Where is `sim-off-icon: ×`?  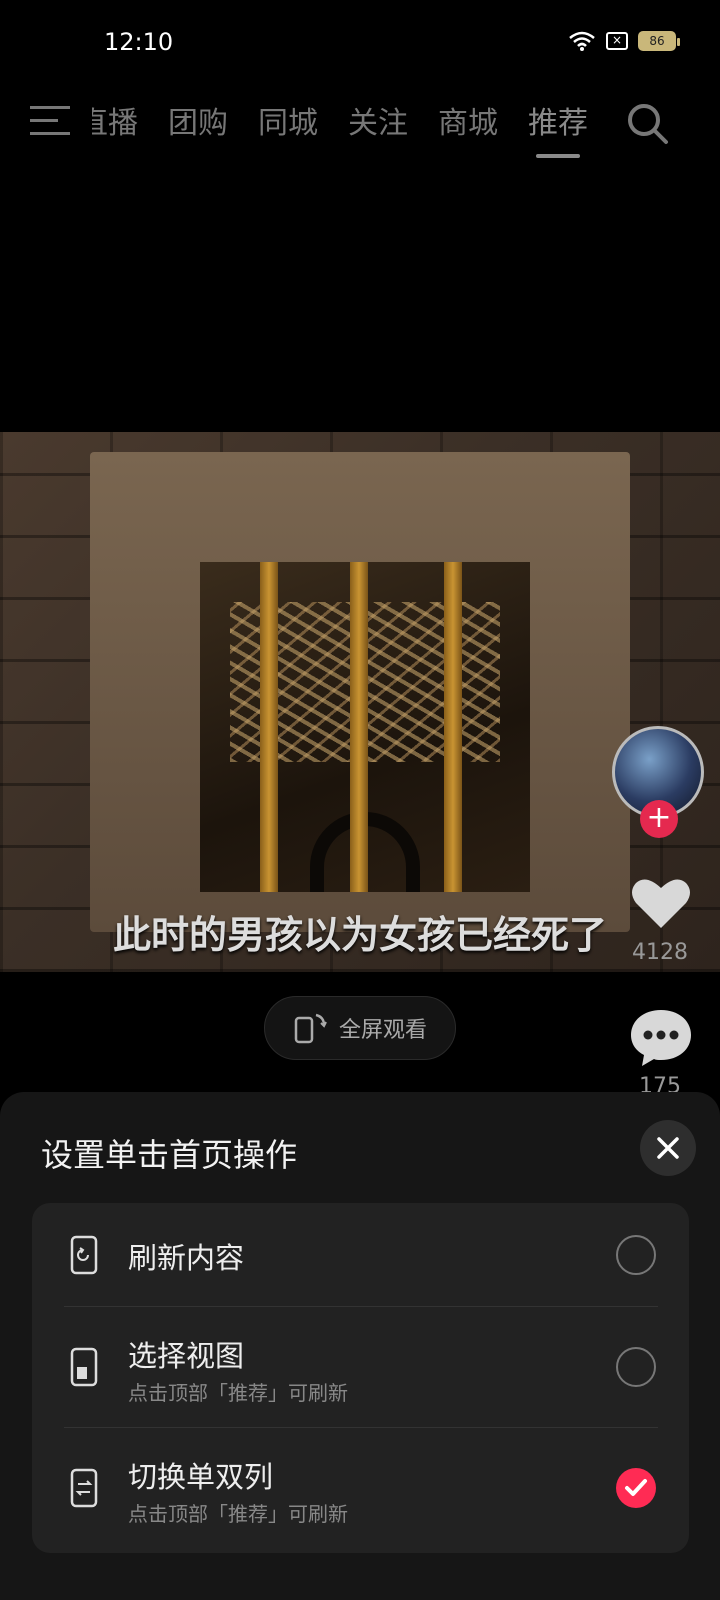
sim-off-icon: × is located at coordinates (617, 41).